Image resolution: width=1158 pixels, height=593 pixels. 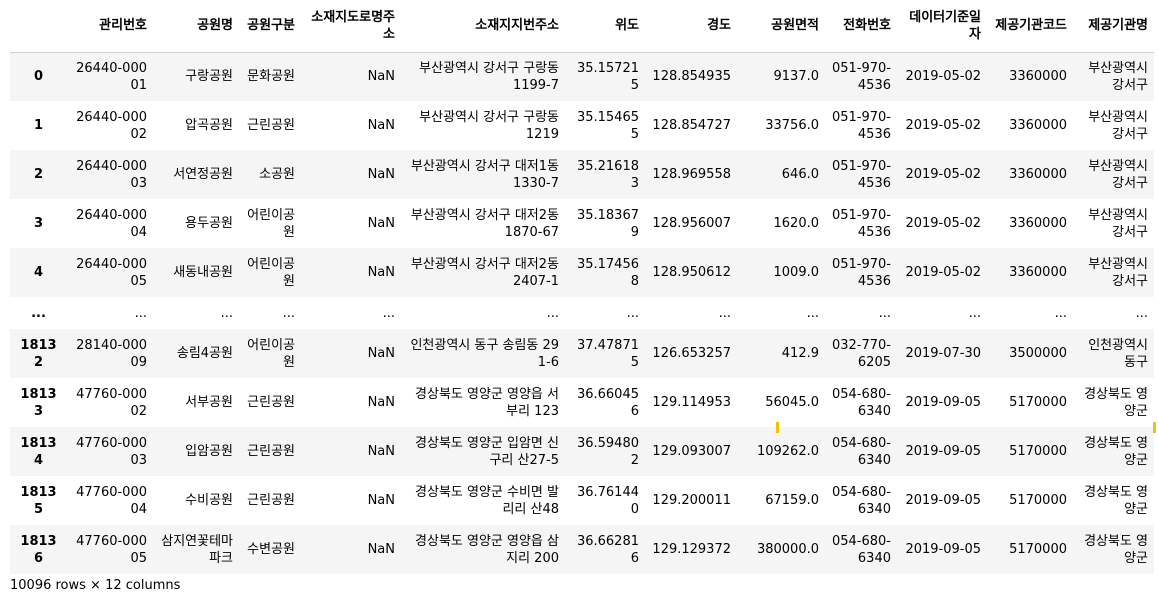 What do you see at coordinates (487, 500) in the screenshot?
I see `table-cell: 경상북도 영양군 수비면 발리리 산48` at bounding box center [487, 500].